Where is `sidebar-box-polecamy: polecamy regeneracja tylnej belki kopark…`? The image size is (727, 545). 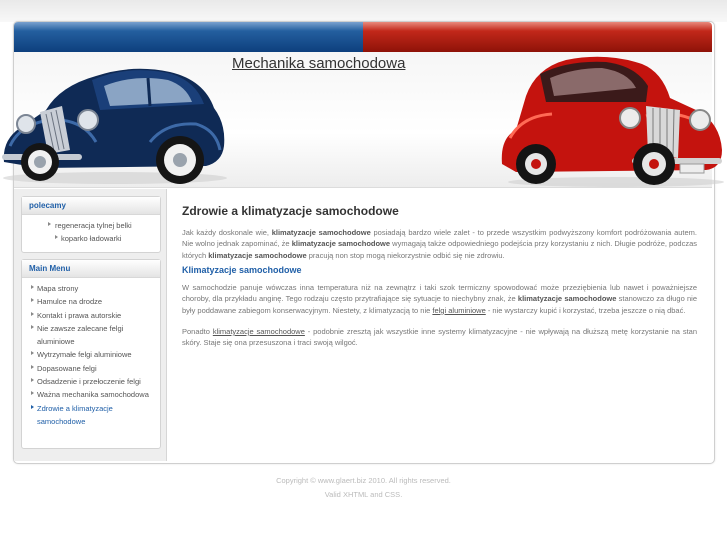 sidebar-box-polecamy: polecamy regeneracja tylnej belki kopark… is located at coordinates (91, 224).